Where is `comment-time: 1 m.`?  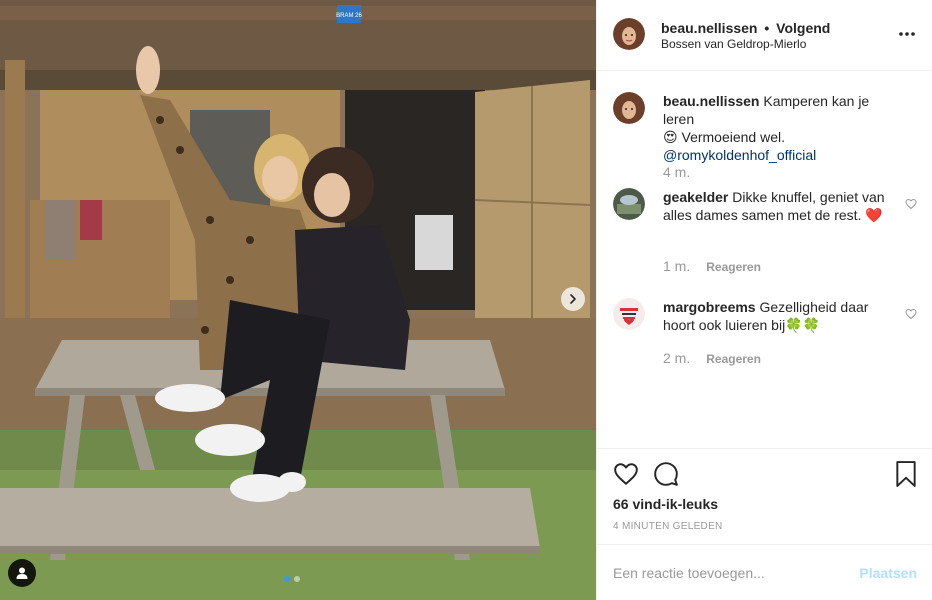 comment-time: 1 m. is located at coordinates (676, 266).